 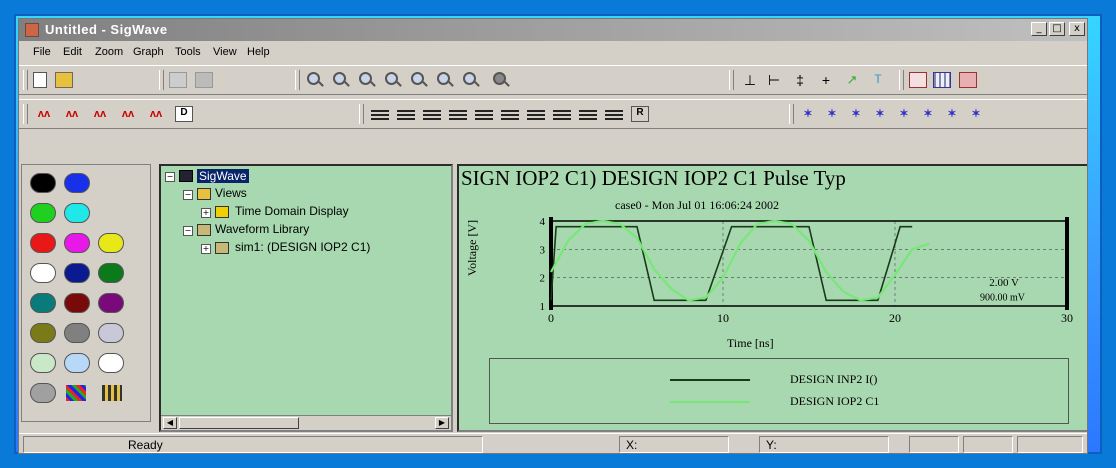 What do you see at coordinates (391, 78) in the screenshot?
I see `zoom-y-icon` at bounding box center [391, 78].